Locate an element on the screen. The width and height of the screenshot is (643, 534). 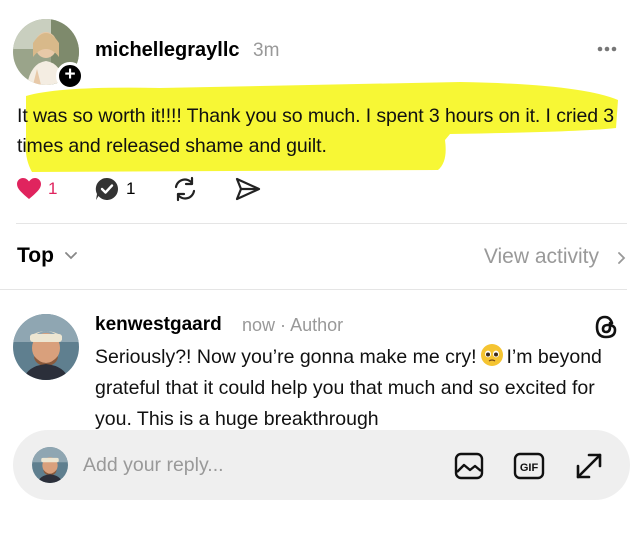
threads-logo-icon is located at coordinates (606, 327).